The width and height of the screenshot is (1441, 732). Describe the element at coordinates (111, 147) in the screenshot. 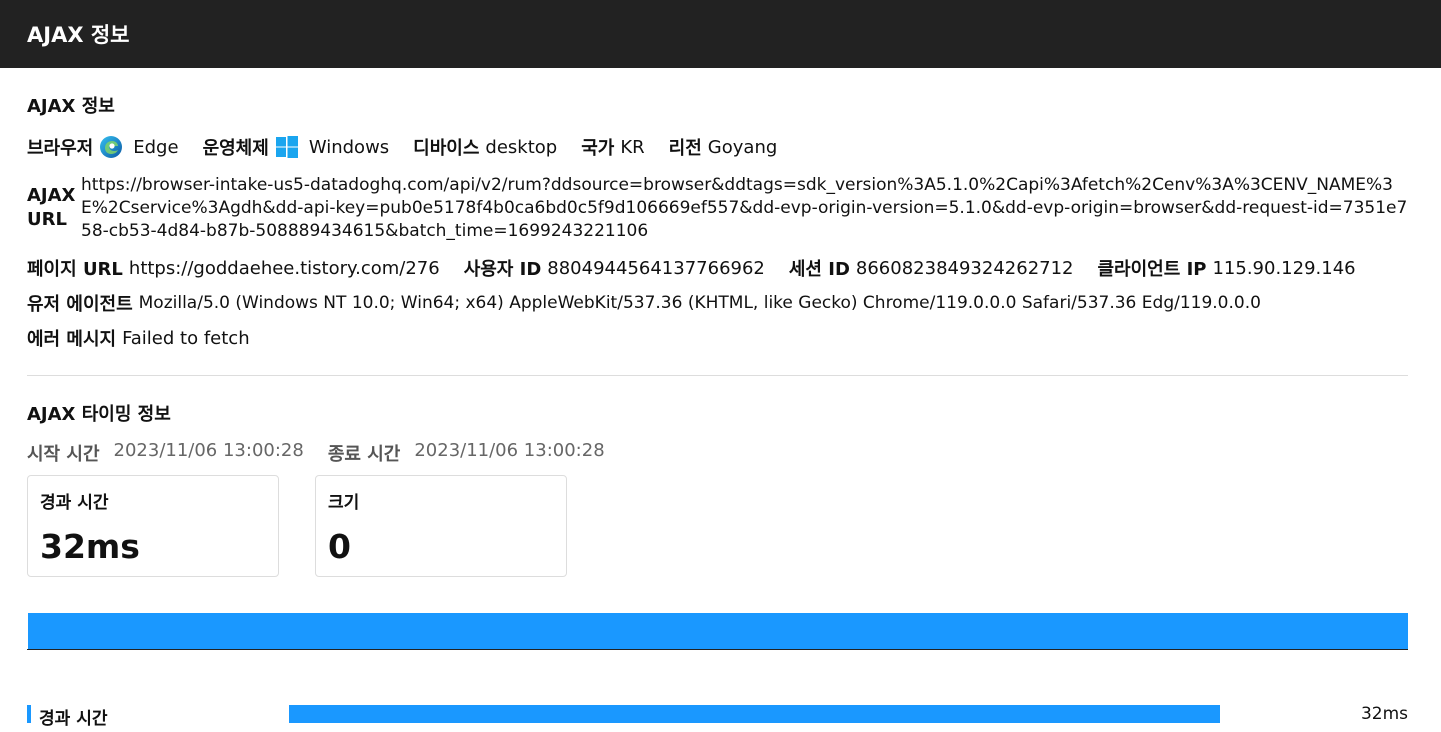

I see `edge-icon` at that location.